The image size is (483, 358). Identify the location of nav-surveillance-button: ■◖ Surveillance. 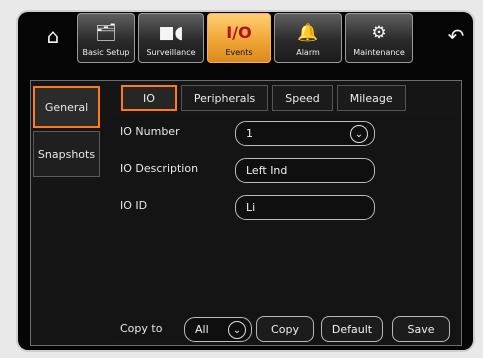
(171, 38).